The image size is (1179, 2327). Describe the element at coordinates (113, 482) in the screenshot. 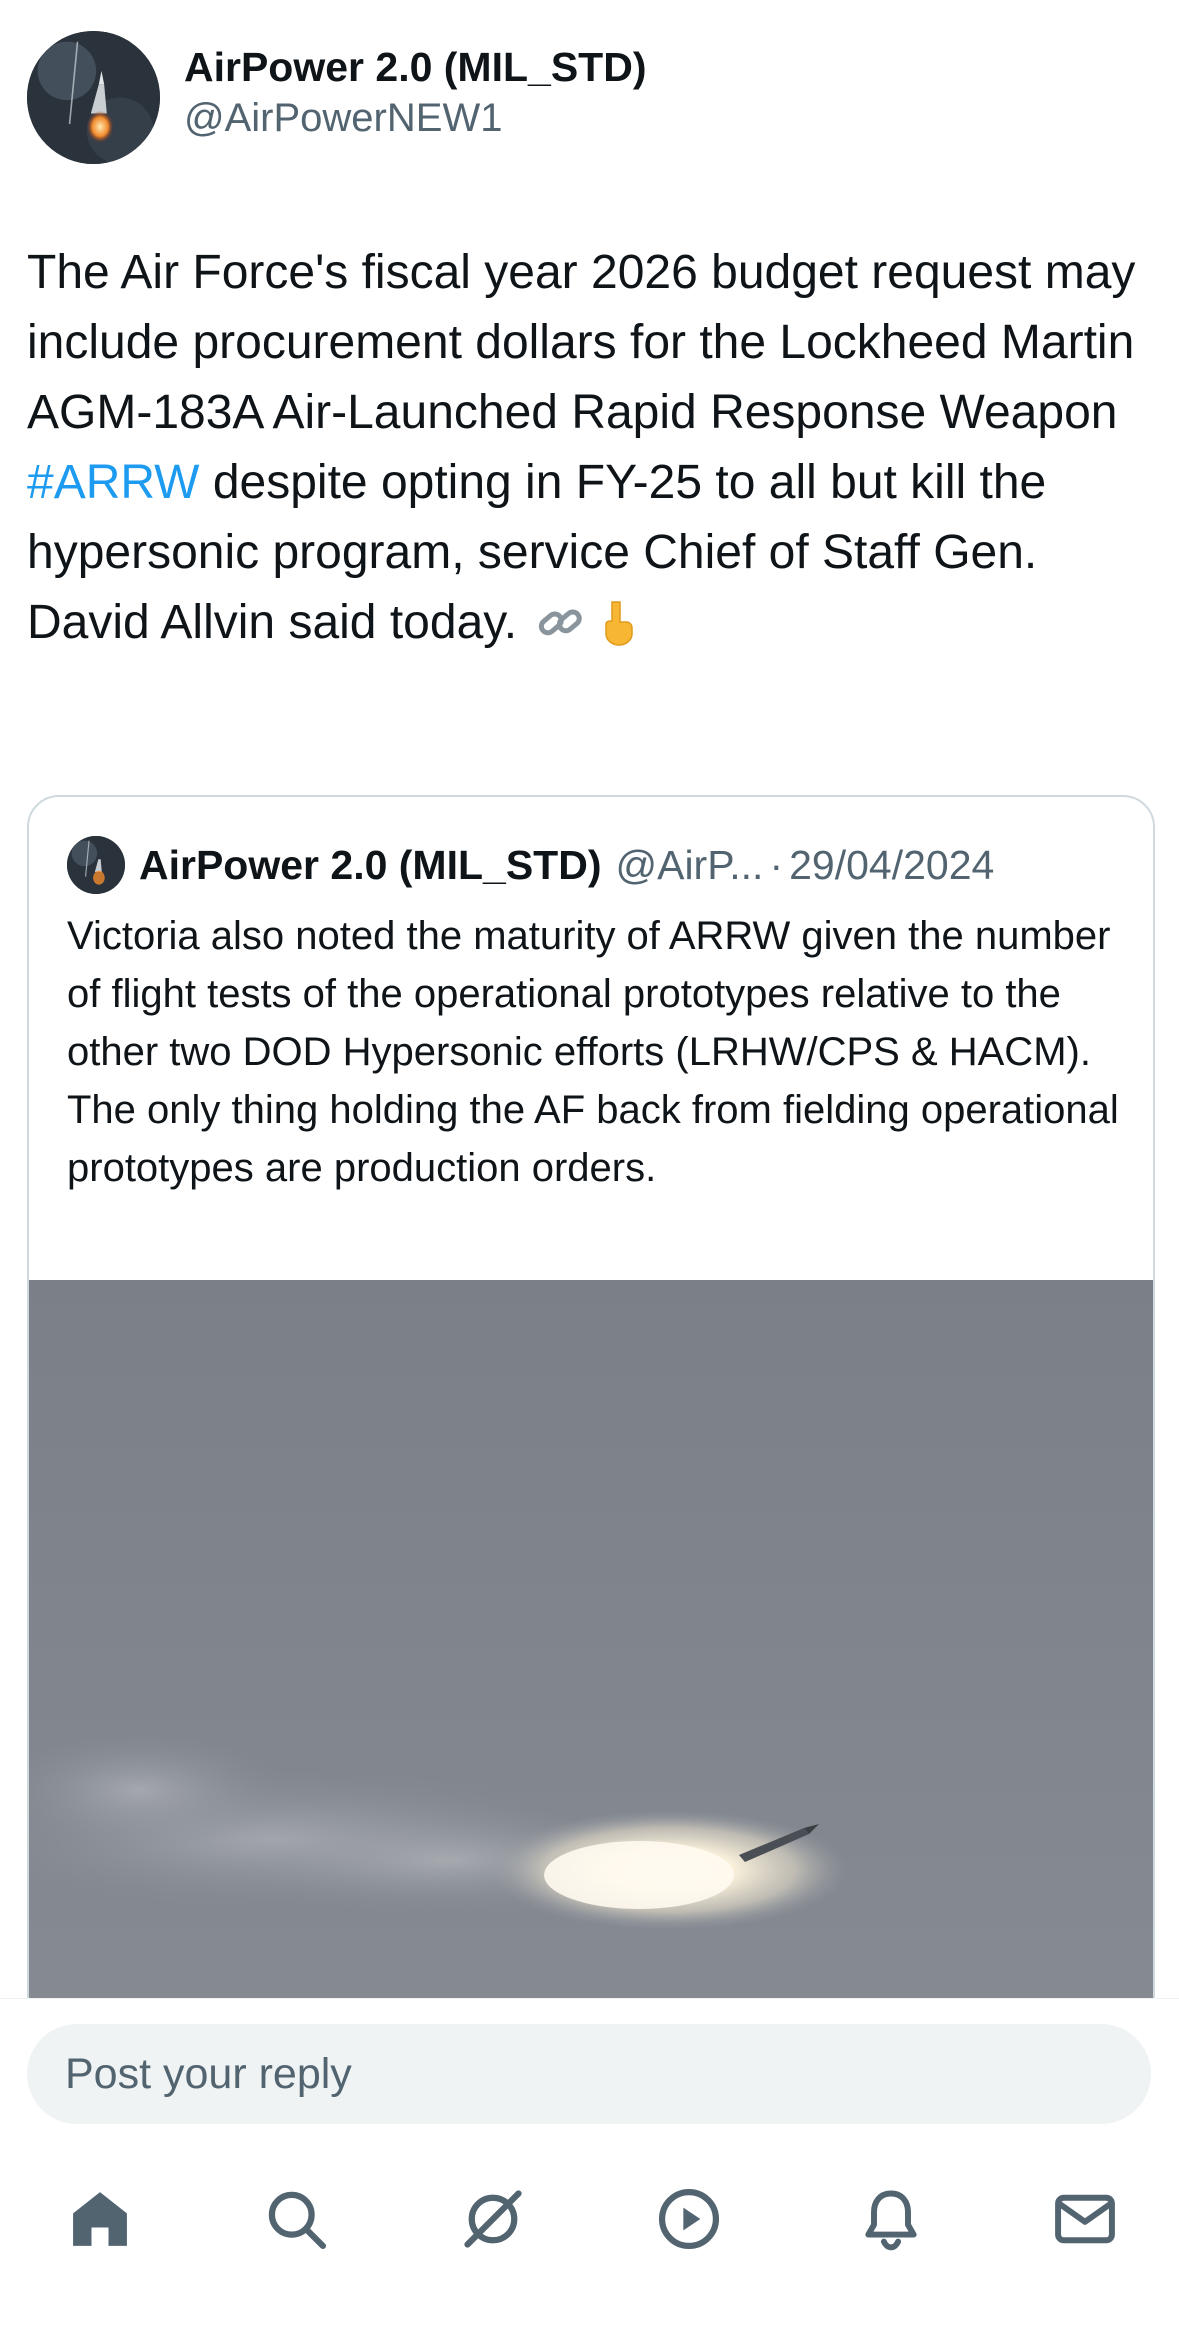

I see `hashtag-link: #ARRW` at that location.